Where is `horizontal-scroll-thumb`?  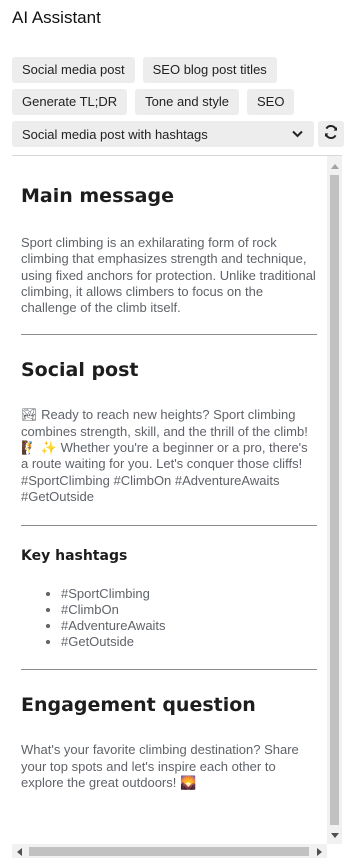 horizontal-scroll-thumb is located at coordinates (169, 851).